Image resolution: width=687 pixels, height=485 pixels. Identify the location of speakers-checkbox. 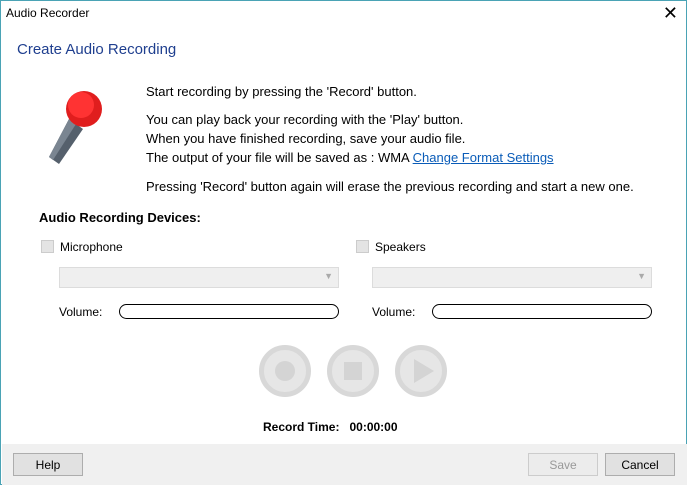
(362, 246).